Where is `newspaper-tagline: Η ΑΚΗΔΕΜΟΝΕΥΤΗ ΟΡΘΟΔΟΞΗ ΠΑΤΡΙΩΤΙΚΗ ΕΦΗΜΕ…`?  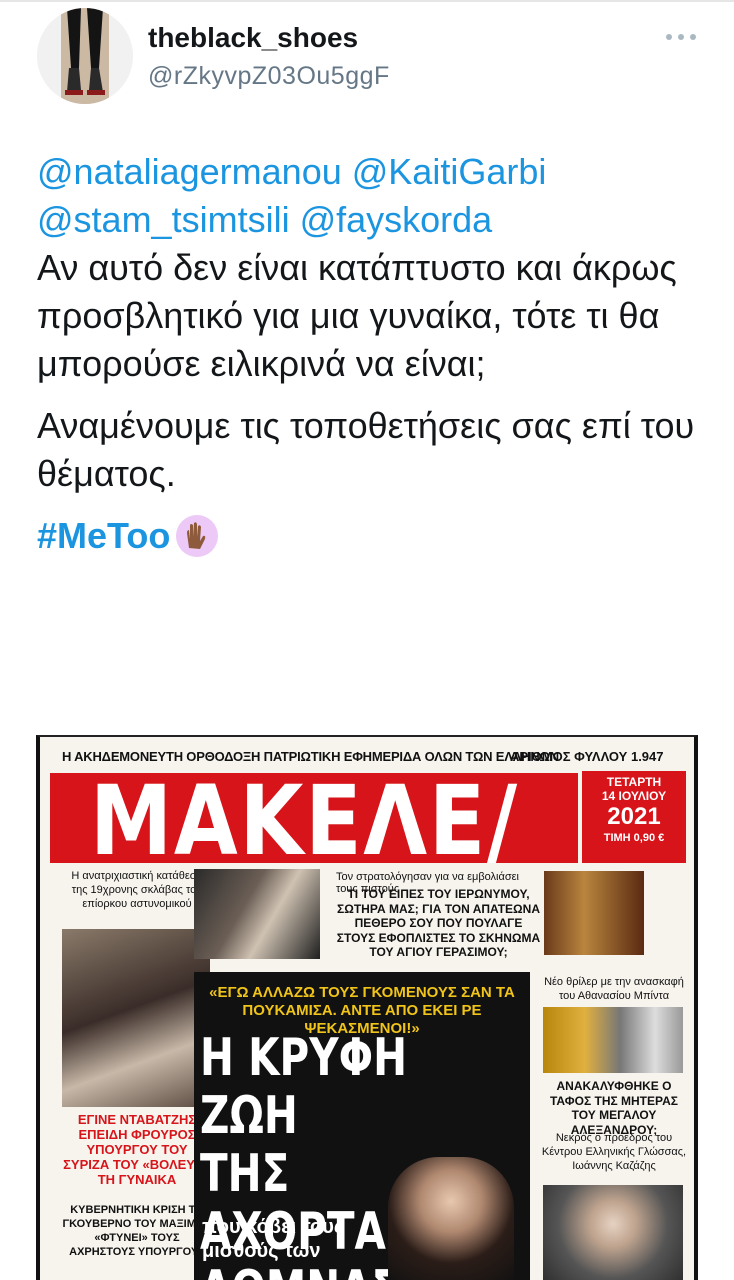
newspaper-tagline: Η ΑΚΗΔΕΜΟΝΕΥΤΗ ΟΡΘΟΔΟΞΗ ΠΑΤΡΙΩΤΙΚΗ ΕΦΗΜΕ… is located at coordinates (310, 756).